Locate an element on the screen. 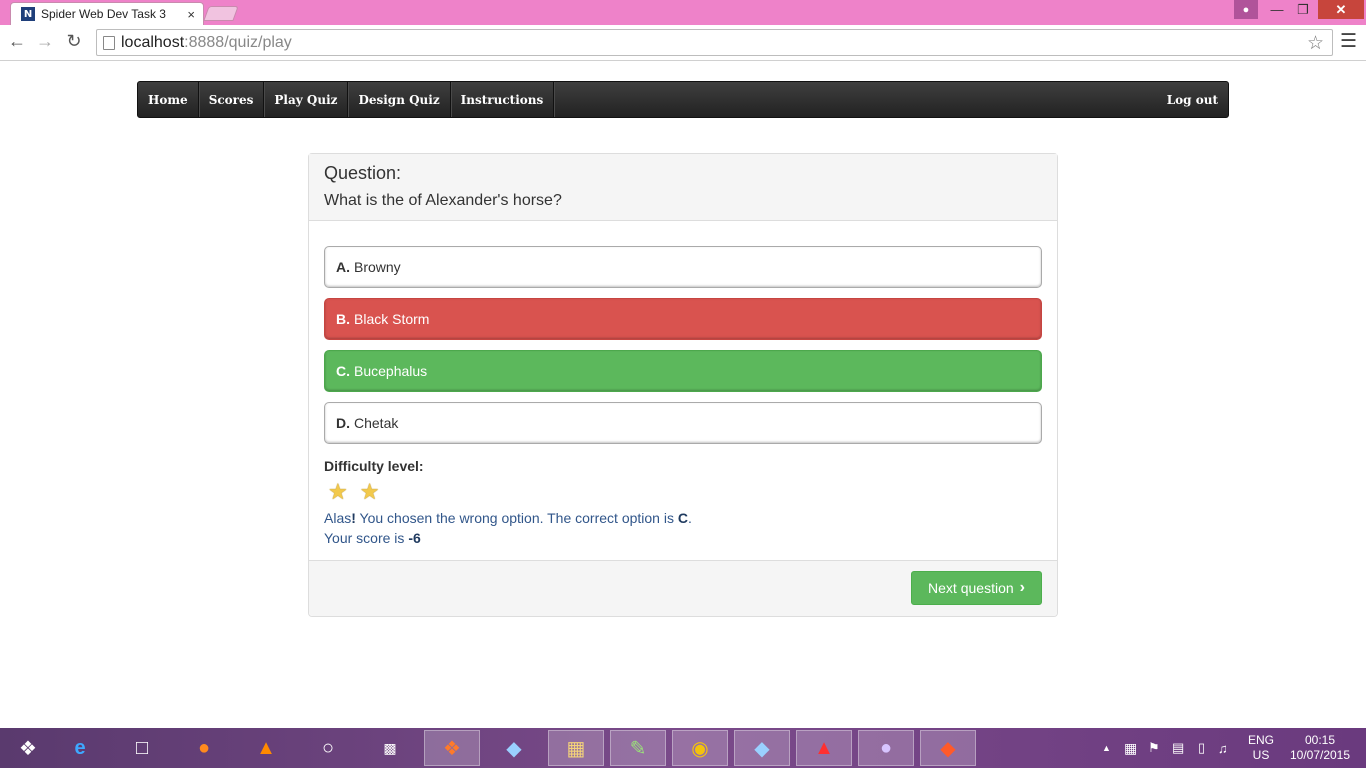 This screenshot has width=1366, height=768. network-icon: ▤ is located at coordinates (1178, 748).